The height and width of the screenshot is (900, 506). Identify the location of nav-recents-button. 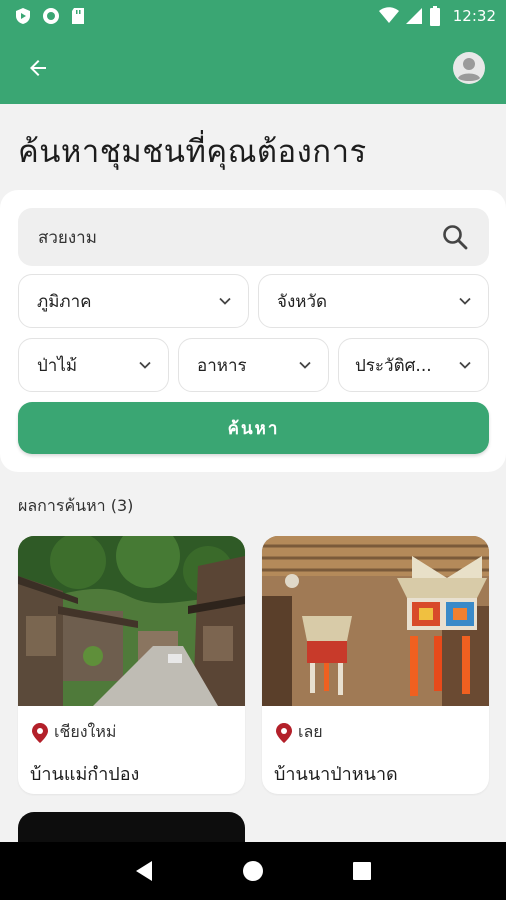
(362, 871).